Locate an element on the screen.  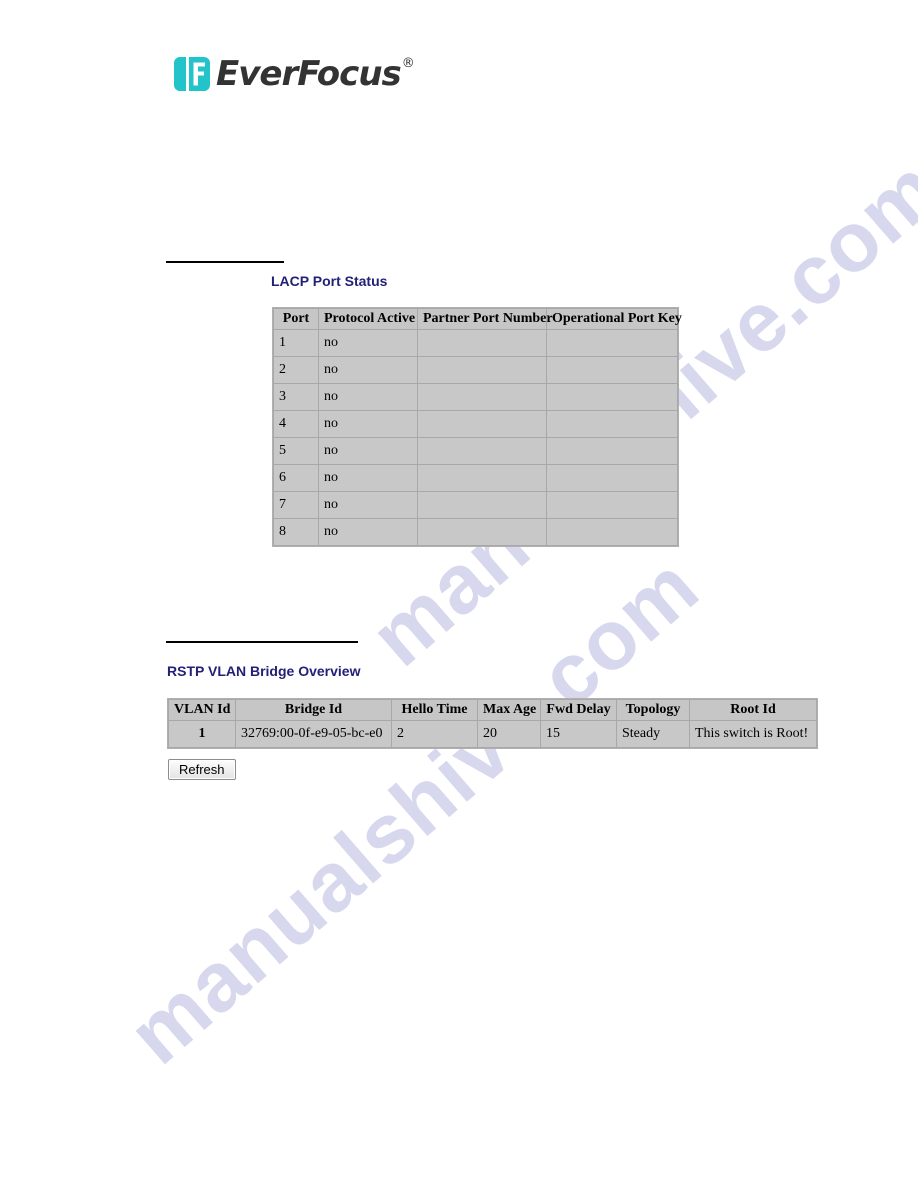
registered-trademark-symbol: ® is located at coordinates (408, 63).